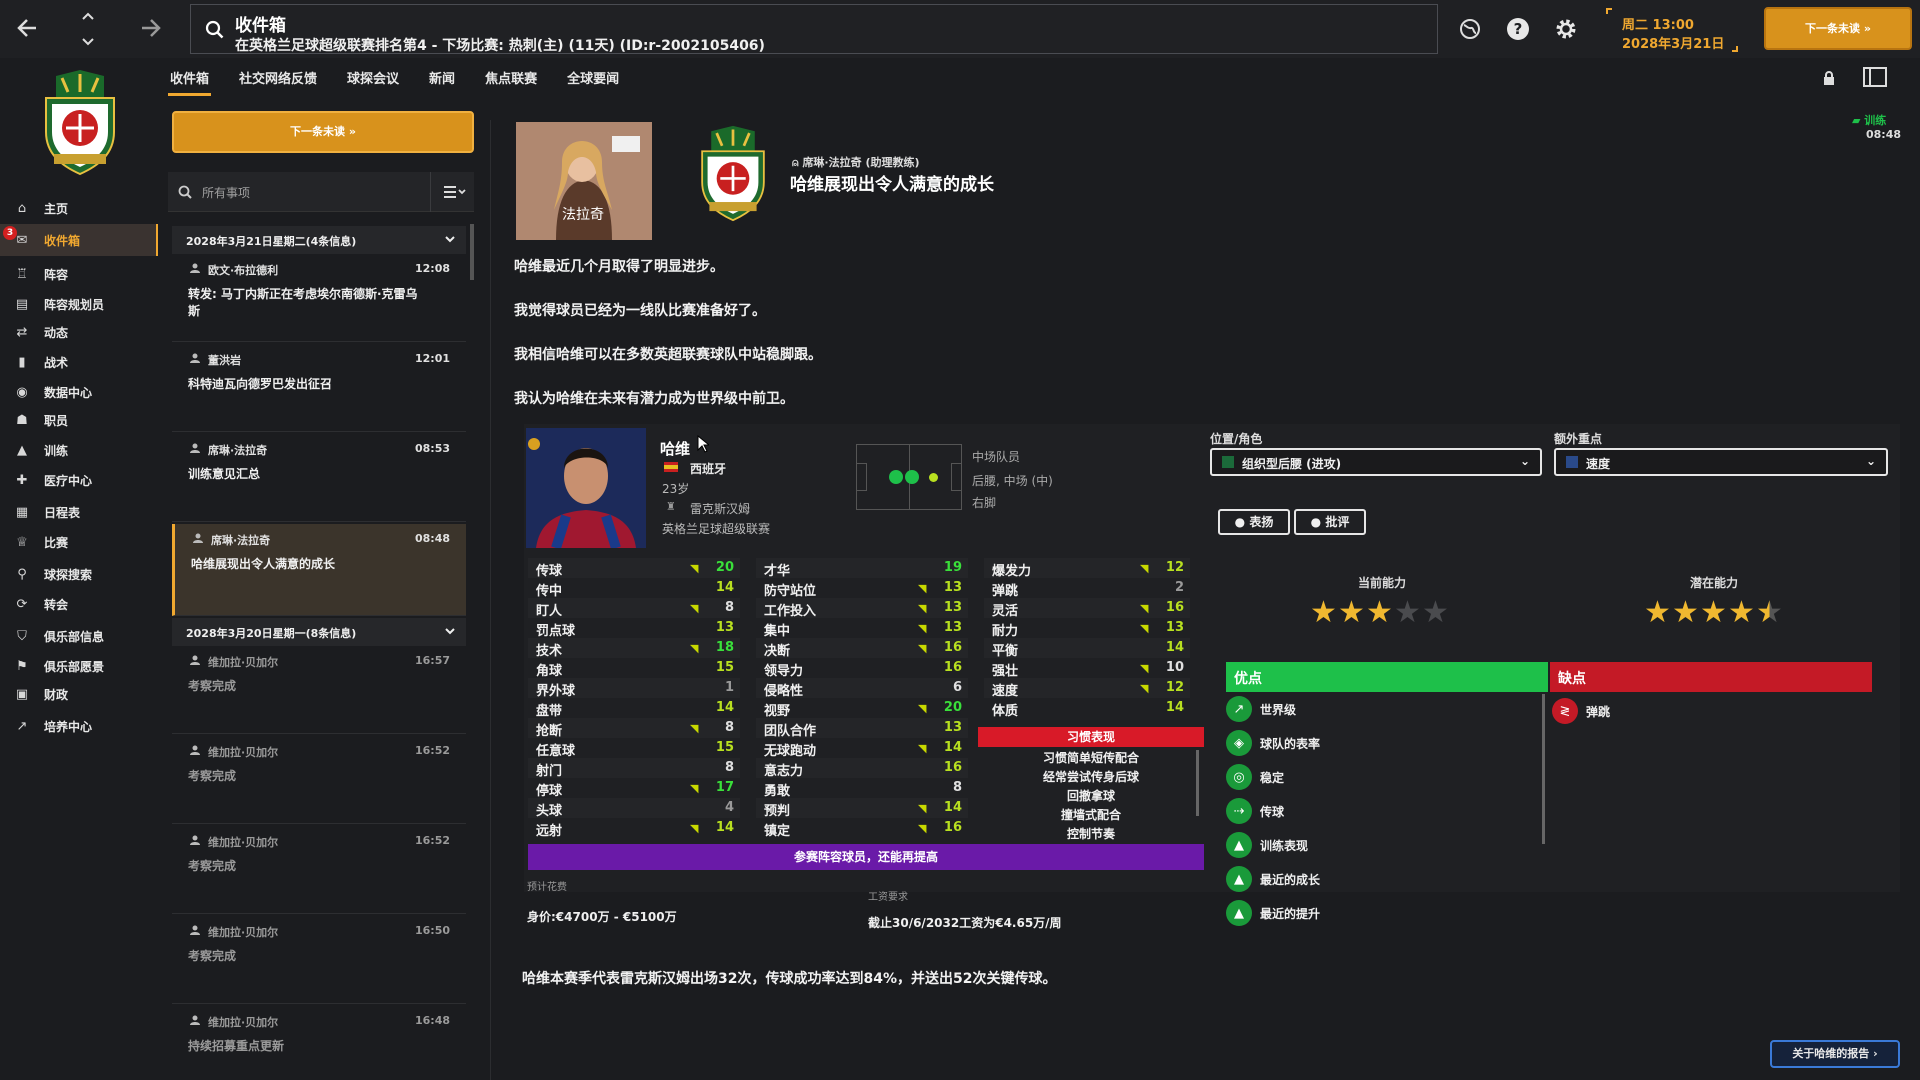 The image size is (1920, 1080). I want to click on tab-inbox: 收件箱, so click(190, 80).